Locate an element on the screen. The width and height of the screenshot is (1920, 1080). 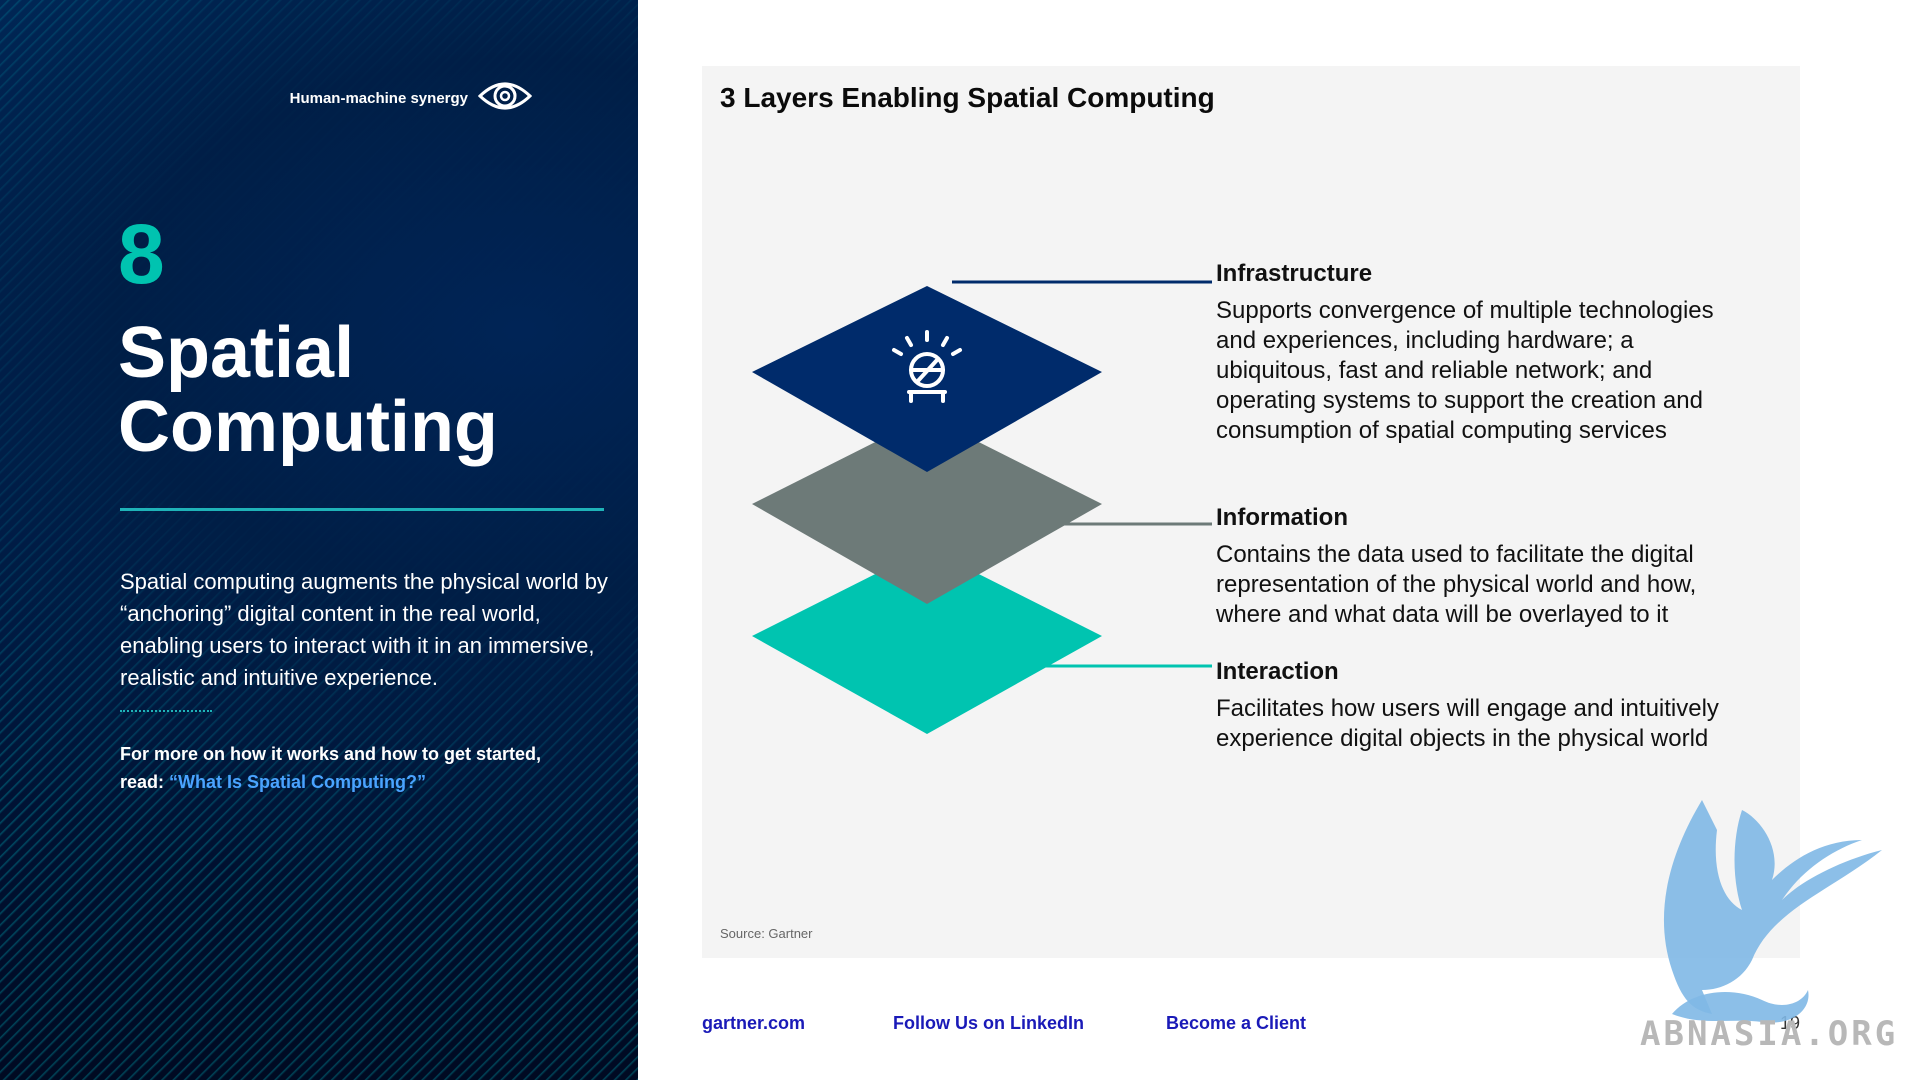
footer-link-gartner: gartner.com is located at coordinates (753, 1023).